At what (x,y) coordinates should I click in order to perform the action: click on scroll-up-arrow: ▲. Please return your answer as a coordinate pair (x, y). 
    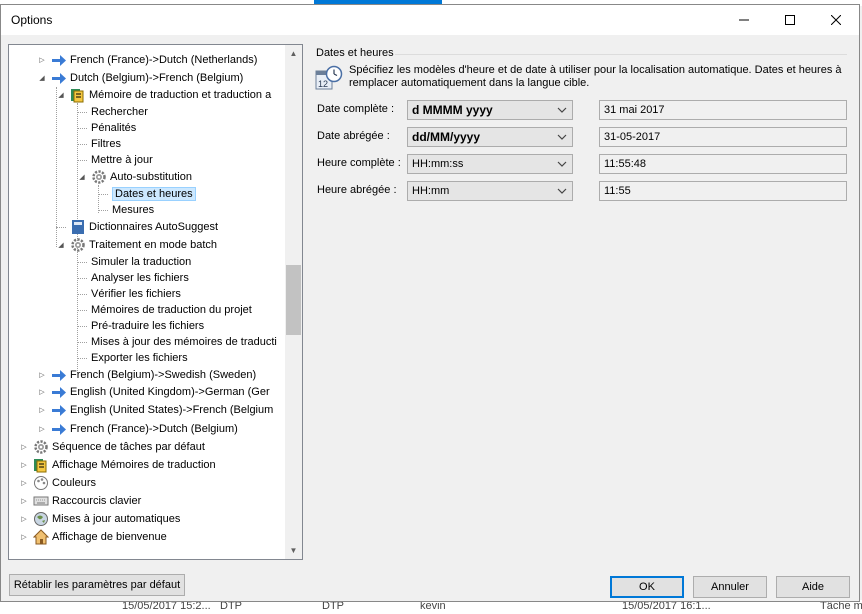
    Looking at the image, I should click on (293, 53).